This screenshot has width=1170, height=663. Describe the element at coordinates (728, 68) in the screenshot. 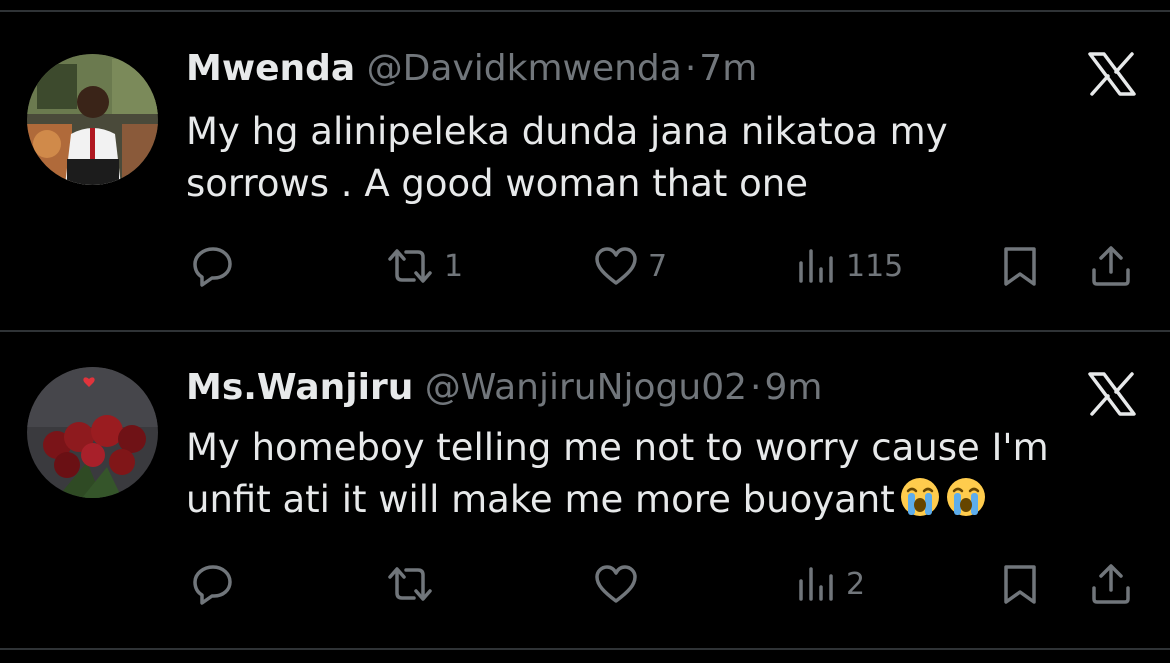

I see `timestamp: 7m` at that location.